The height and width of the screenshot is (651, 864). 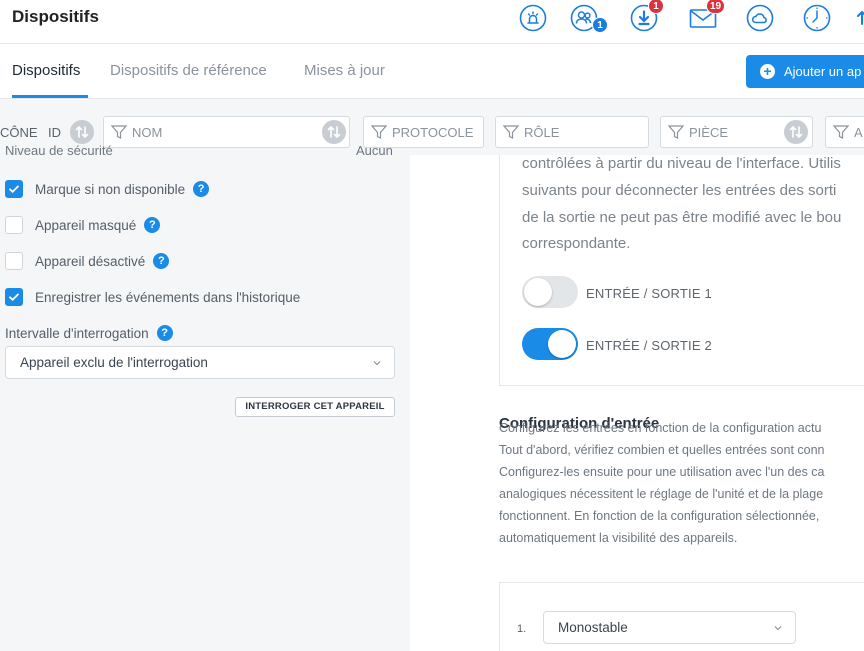 What do you see at coordinates (344, 70) in the screenshot?
I see `tab-updates: Mises à jour` at bounding box center [344, 70].